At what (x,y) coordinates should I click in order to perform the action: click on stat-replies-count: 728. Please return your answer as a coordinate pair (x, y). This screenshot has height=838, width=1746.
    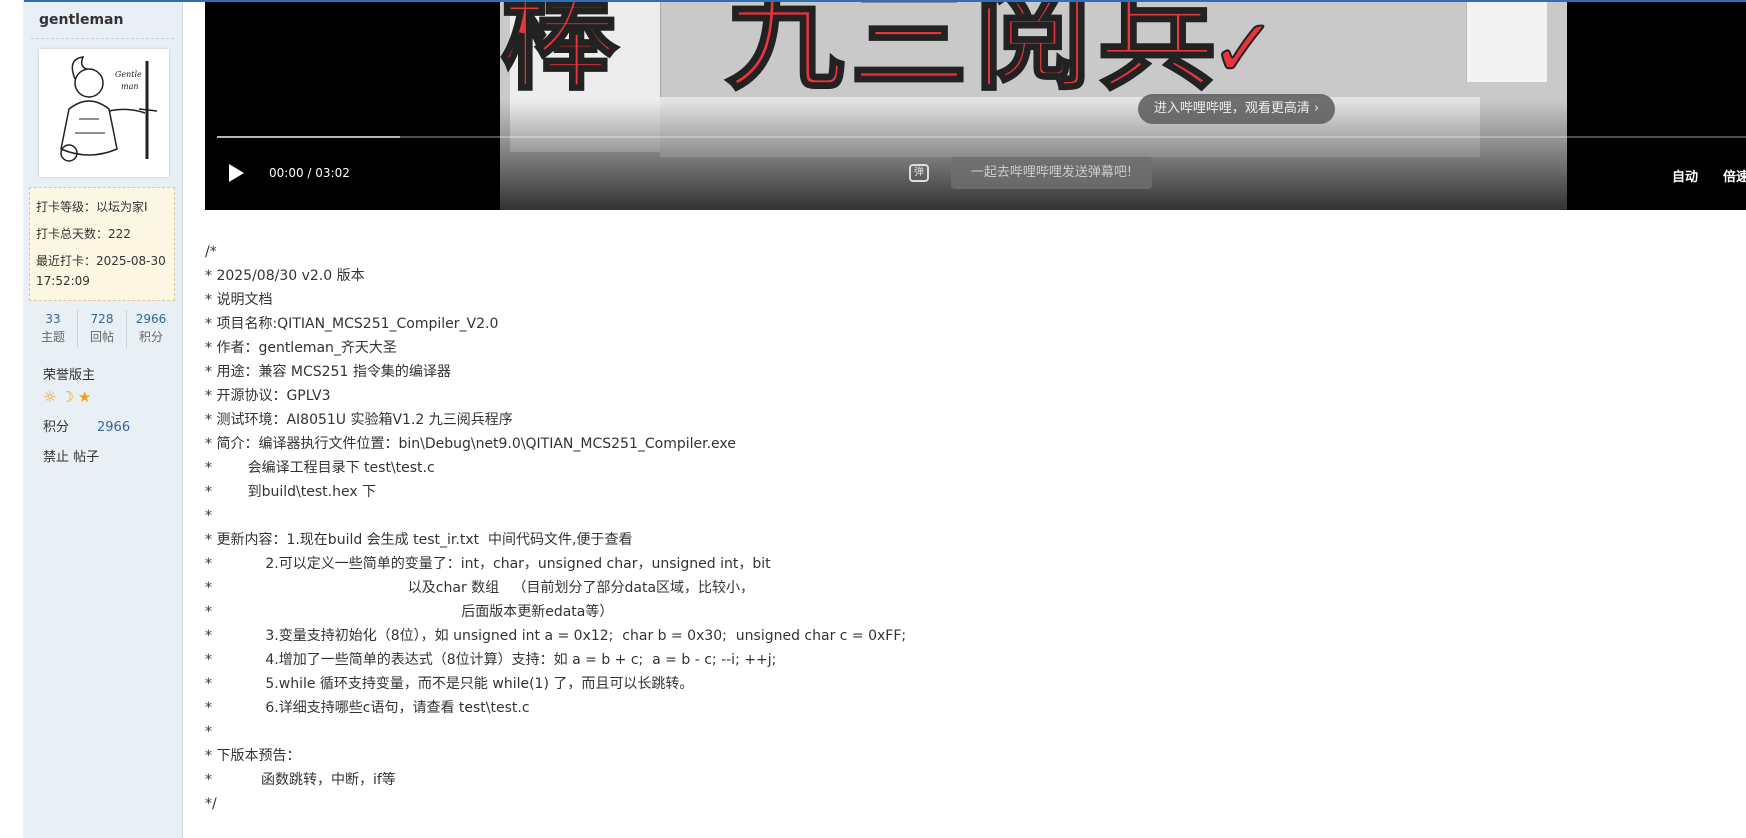
    Looking at the image, I should click on (102, 319).